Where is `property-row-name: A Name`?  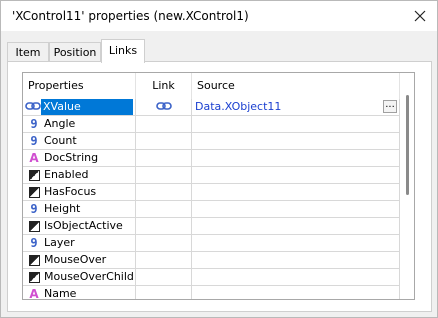
property-row-name: A Name is located at coordinates (211, 293).